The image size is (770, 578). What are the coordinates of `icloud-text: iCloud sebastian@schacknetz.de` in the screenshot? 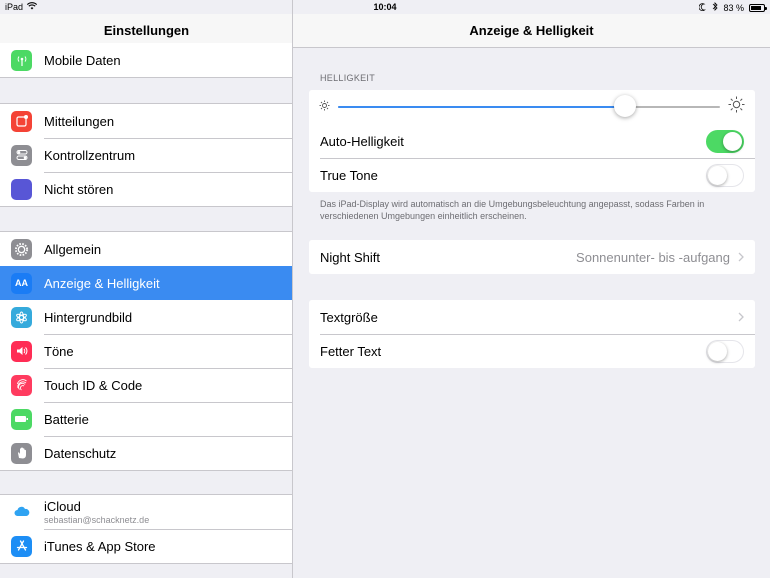 It's located at (96, 512).